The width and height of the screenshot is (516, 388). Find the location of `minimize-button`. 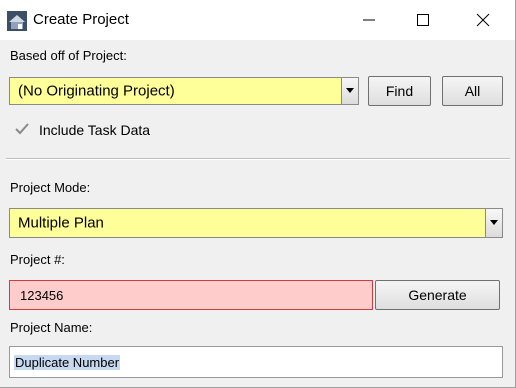

minimize-button is located at coordinates (369, 20).